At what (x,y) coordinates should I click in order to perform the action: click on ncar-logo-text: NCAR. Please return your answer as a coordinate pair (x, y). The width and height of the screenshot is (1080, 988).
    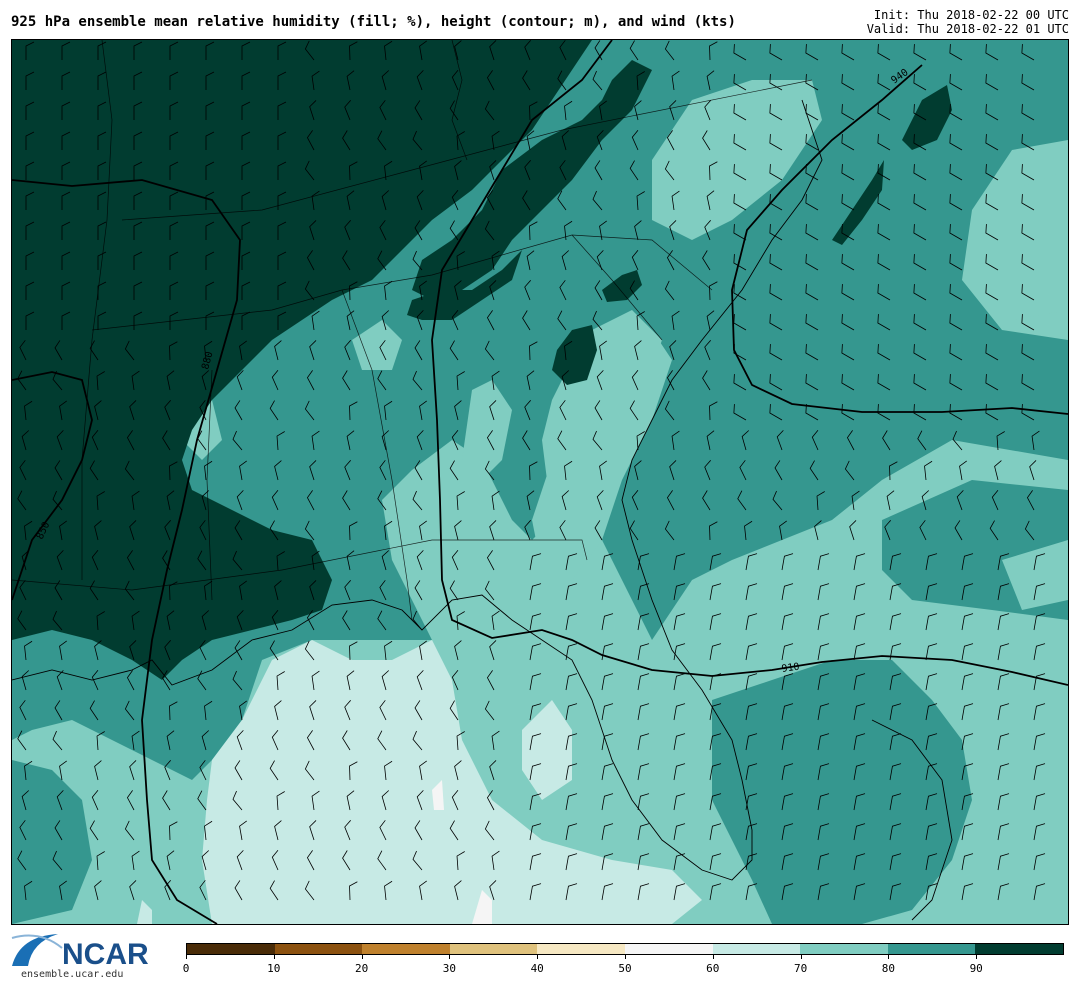
    Looking at the image, I should click on (105, 953).